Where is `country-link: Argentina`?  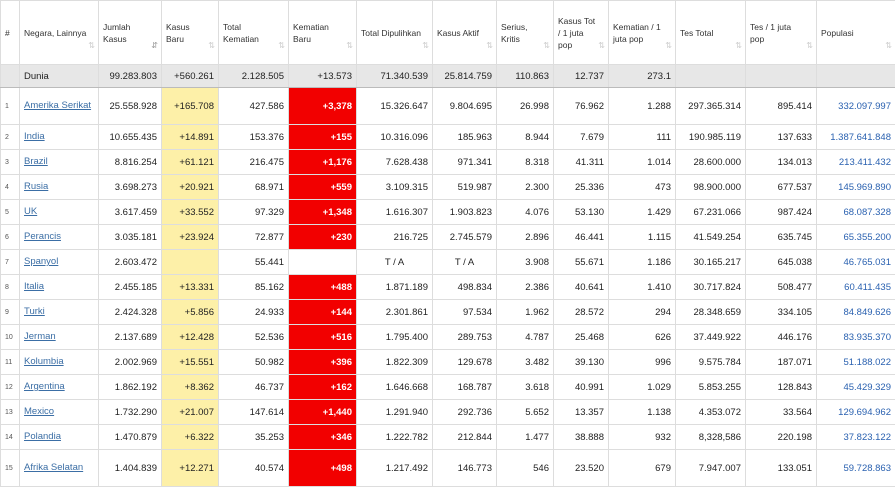 country-link: Argentina is located at coordinates (44, 387).